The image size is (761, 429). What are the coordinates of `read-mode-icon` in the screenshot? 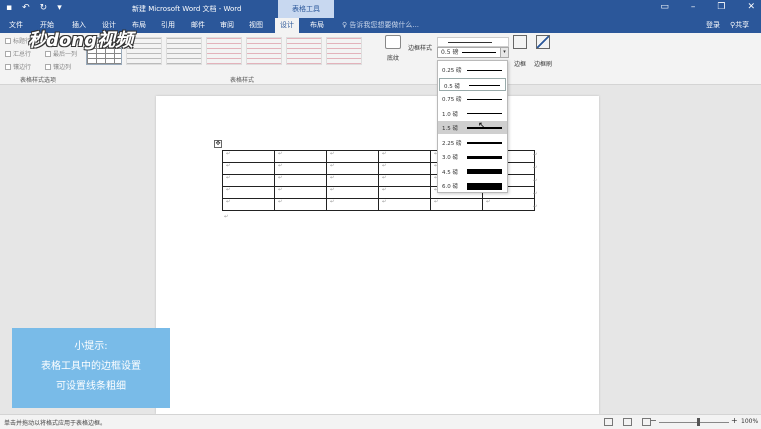 It's located at (608, 422).